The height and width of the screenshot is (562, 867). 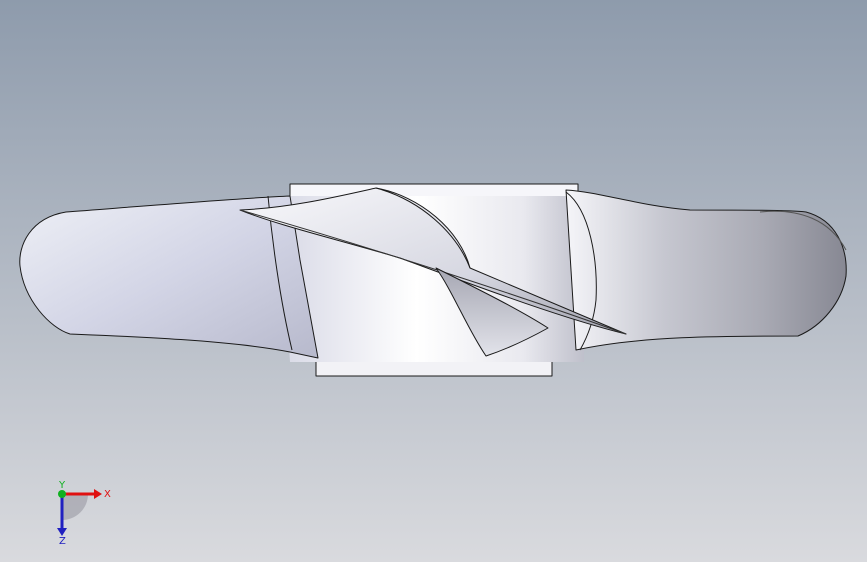 I want to click on x-axis-arrow, so click(x=98, y=494).